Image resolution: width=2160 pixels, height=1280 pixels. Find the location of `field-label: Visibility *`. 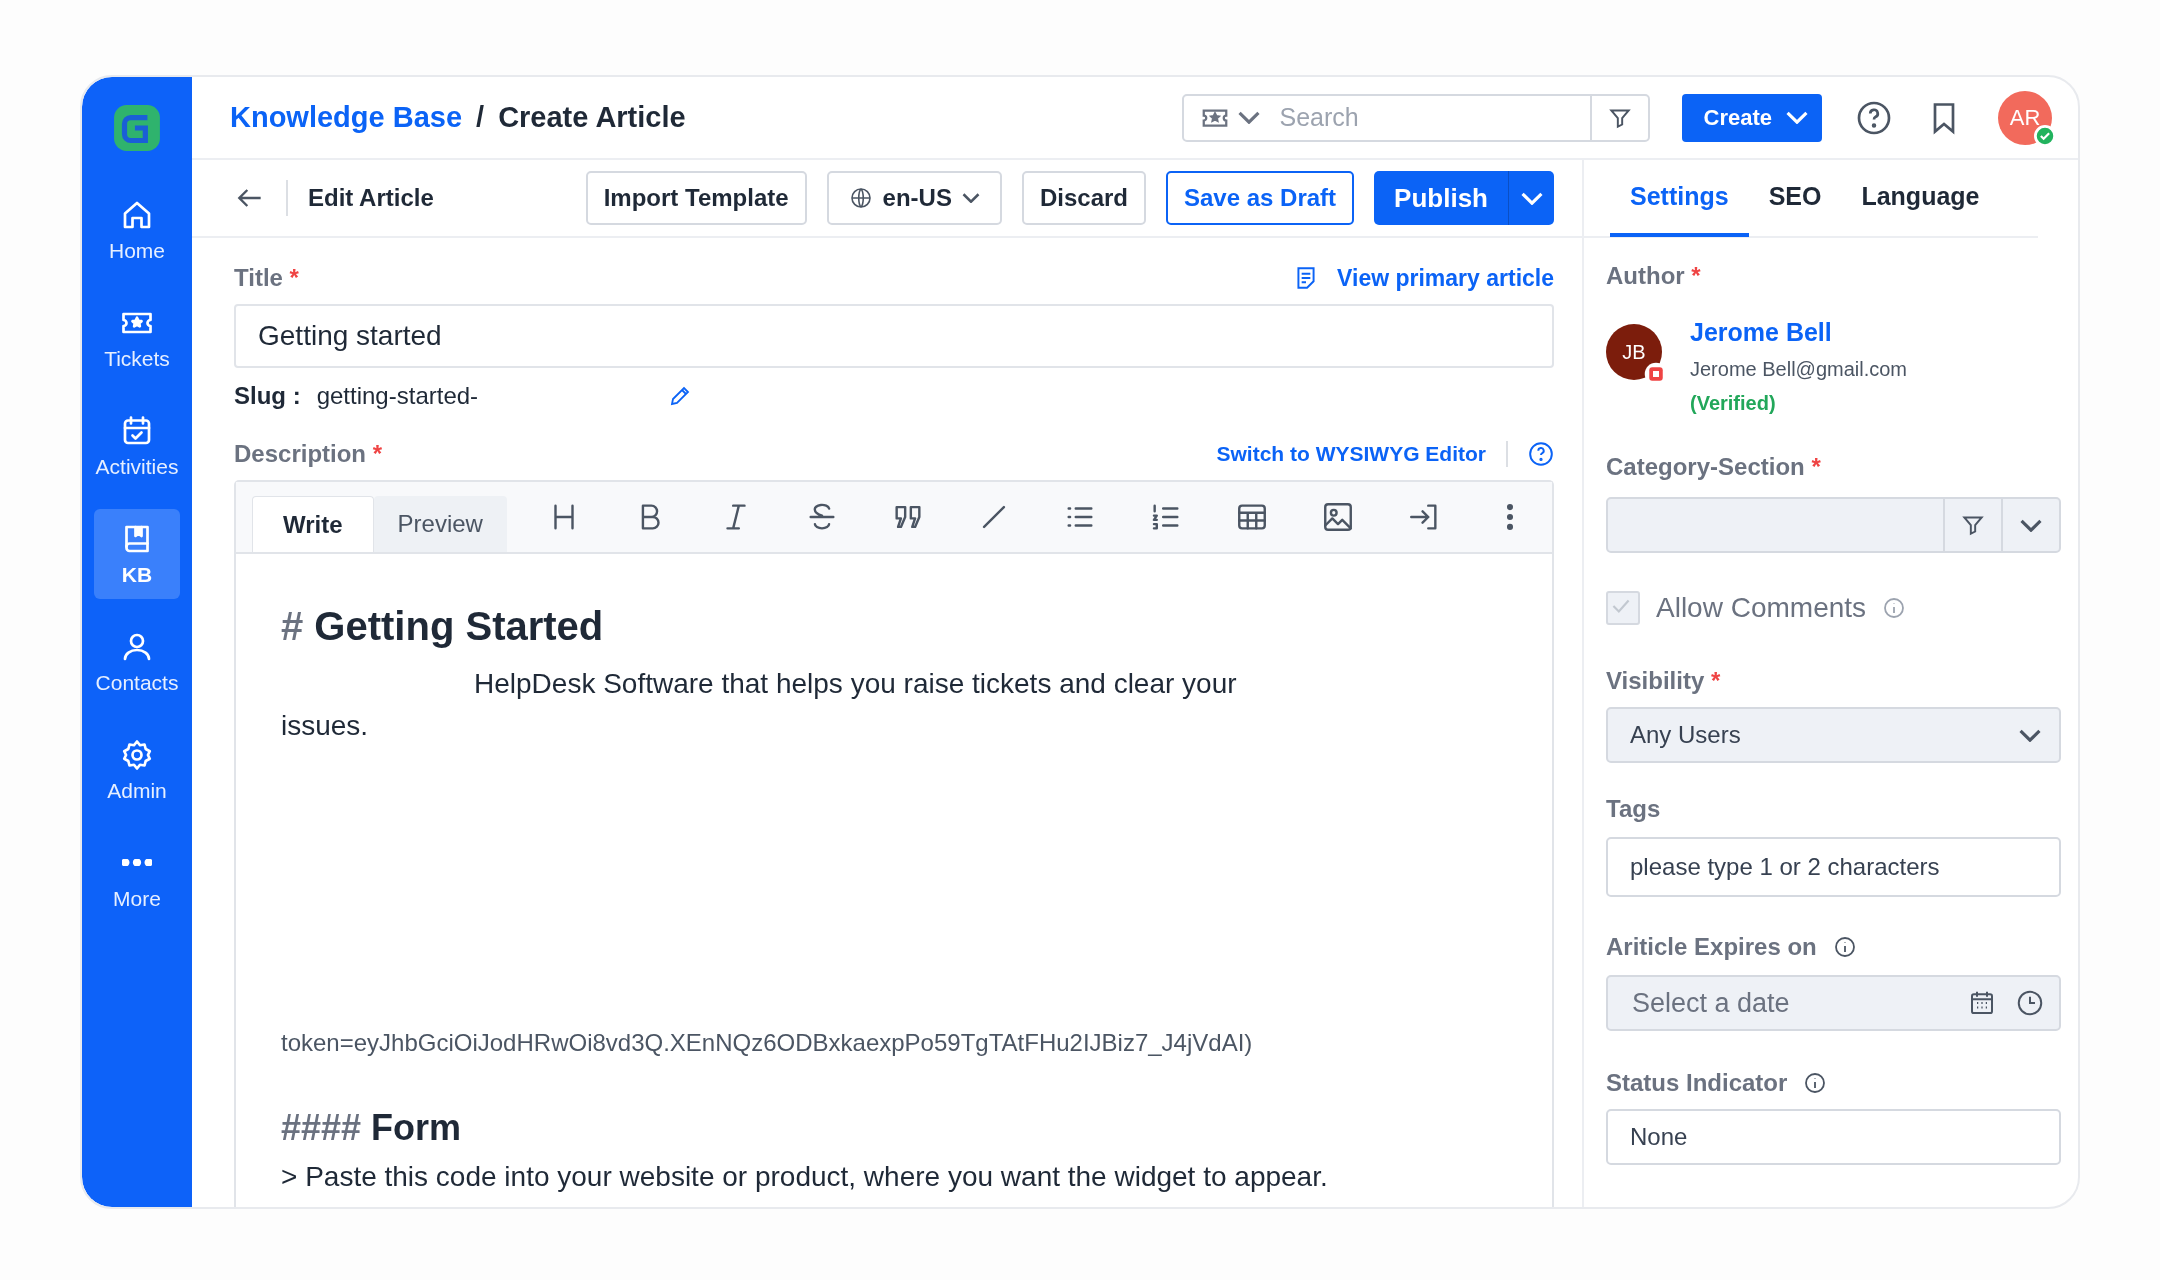

field-label: Visibility * is located at coordinates (1664, 681).